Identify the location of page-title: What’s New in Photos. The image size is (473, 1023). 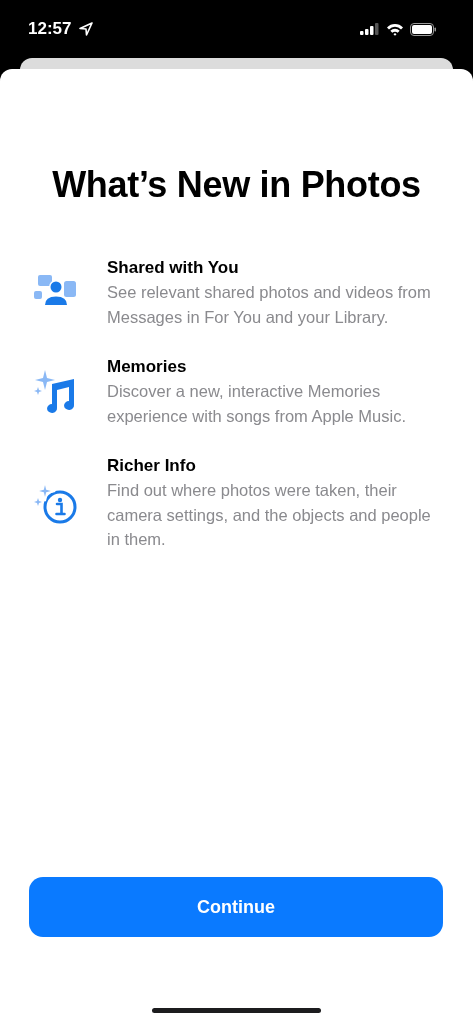
(236, 185).